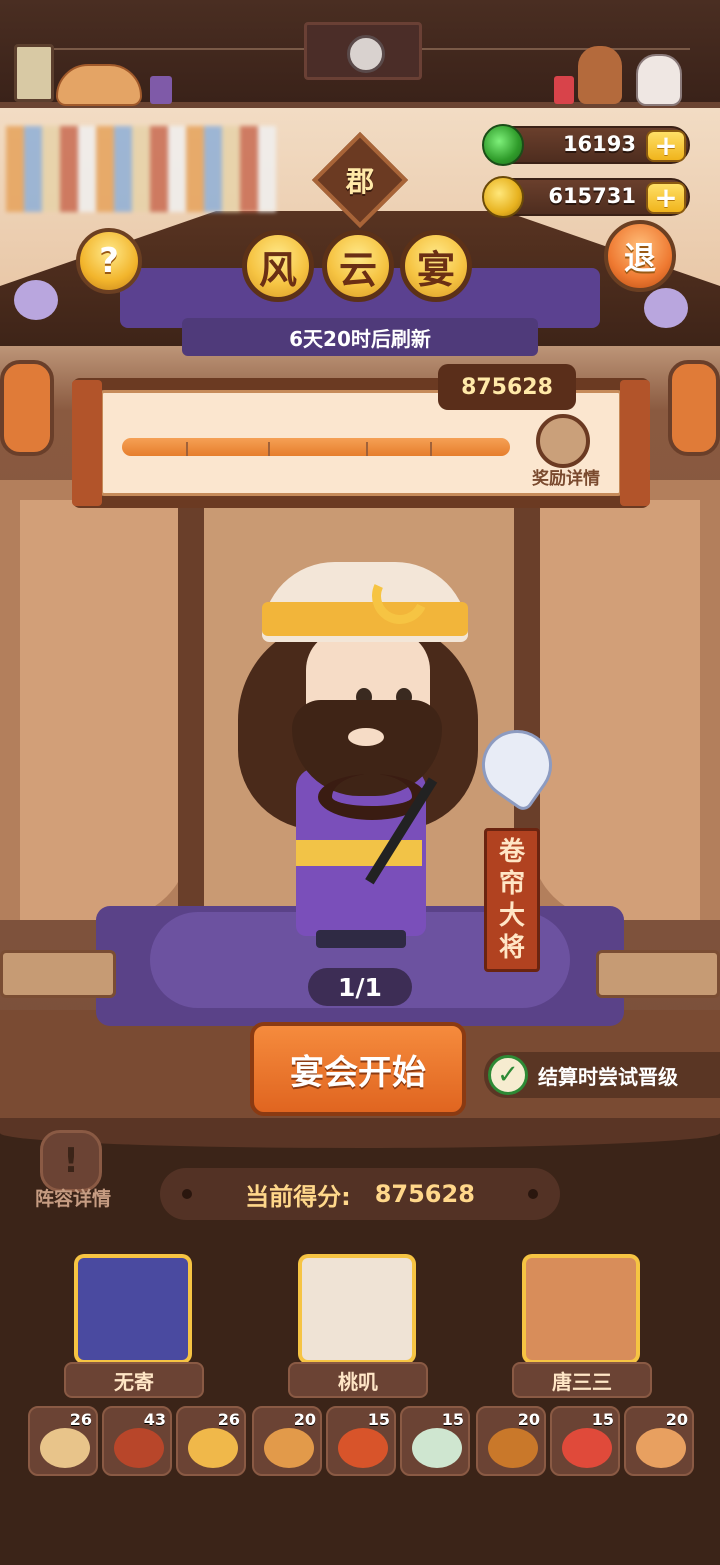 This screenshot has width=720, height=1565. Describe the element at coordinates (592, 196) in the screenshot. I see `gold-amount: 615731` at that location.